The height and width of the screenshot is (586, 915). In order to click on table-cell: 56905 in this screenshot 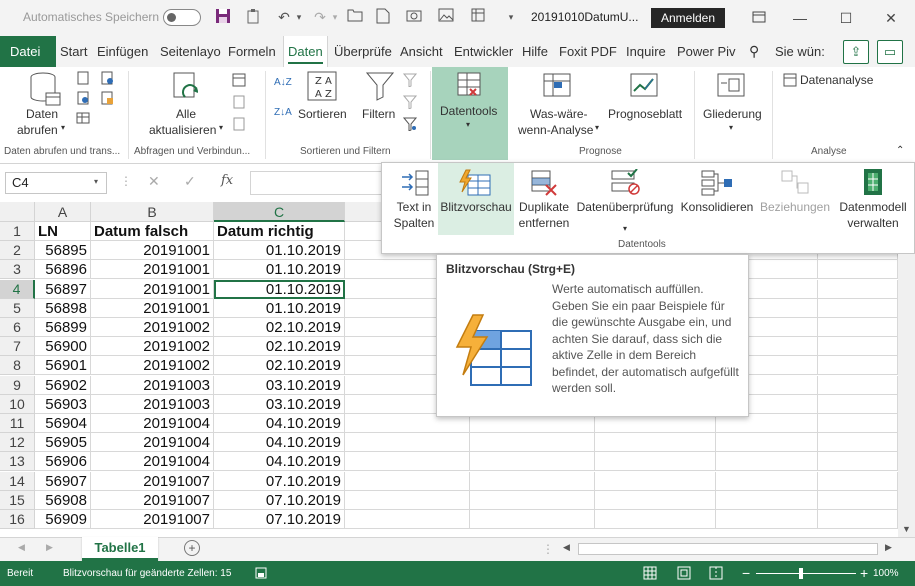, I will do `click(63, 443)`.